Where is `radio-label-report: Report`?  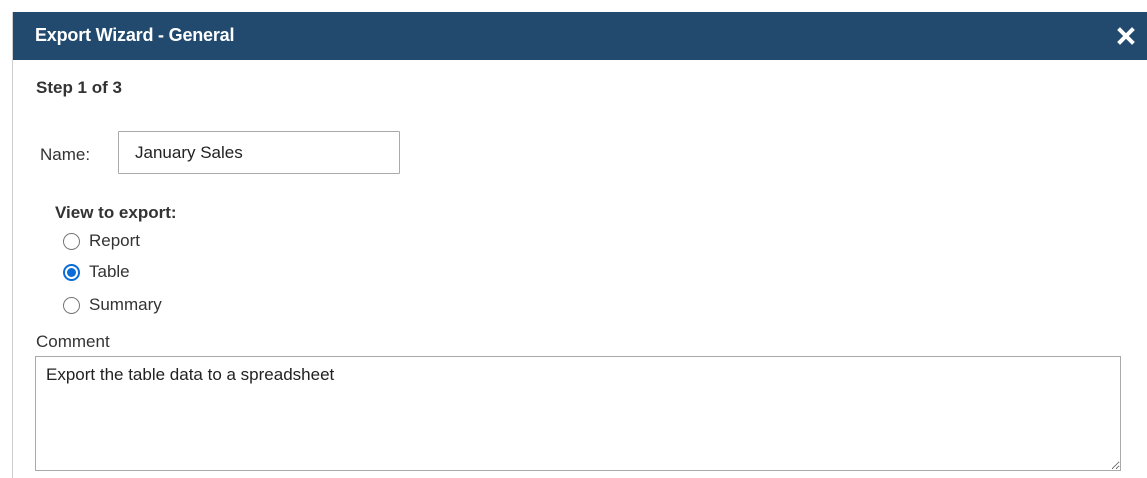
radio-label-report: Report is located at coordinates (115, 240).